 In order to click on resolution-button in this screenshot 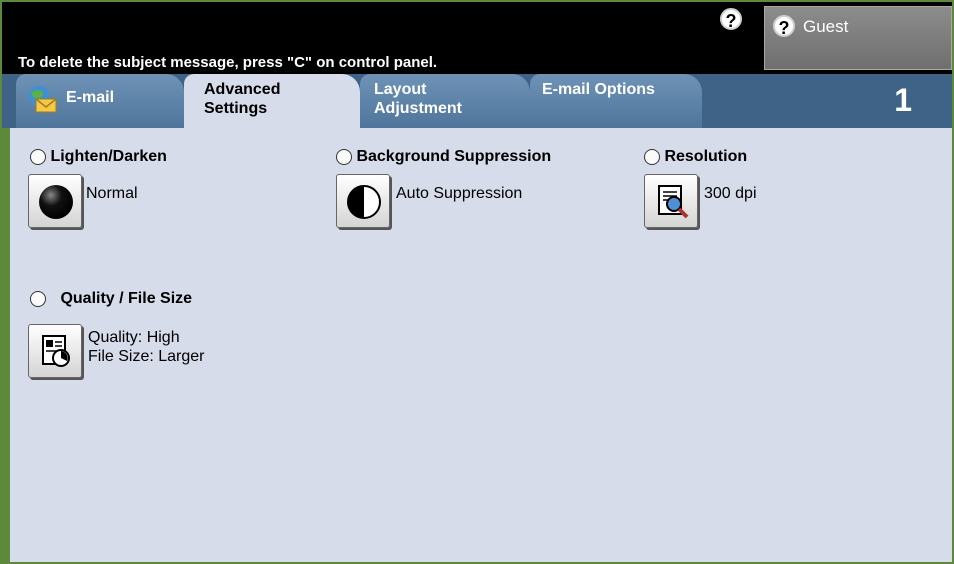, I will do `click(671, 201)`.